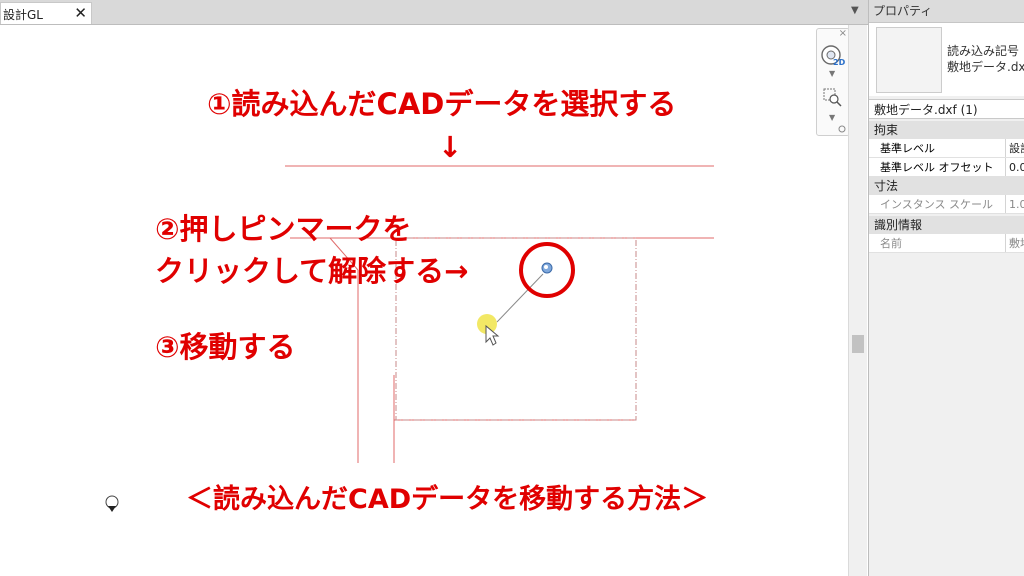 The image size is (1024, 576). Describe the element at coordinates (857, 300) in the screenshot. I see `vertical-scrollbar` at that location.